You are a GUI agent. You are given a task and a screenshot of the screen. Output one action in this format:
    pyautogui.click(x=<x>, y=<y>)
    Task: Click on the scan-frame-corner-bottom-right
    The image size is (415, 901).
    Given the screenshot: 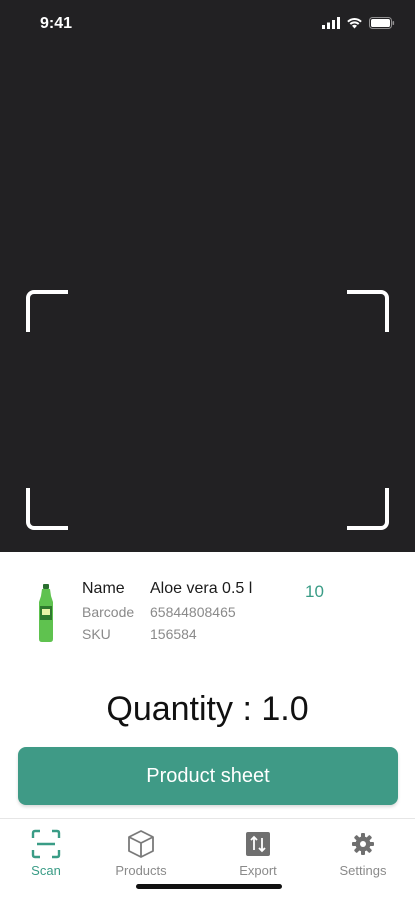 What is the action you would take?
    pyautogui.click(x=368, y=509)
    